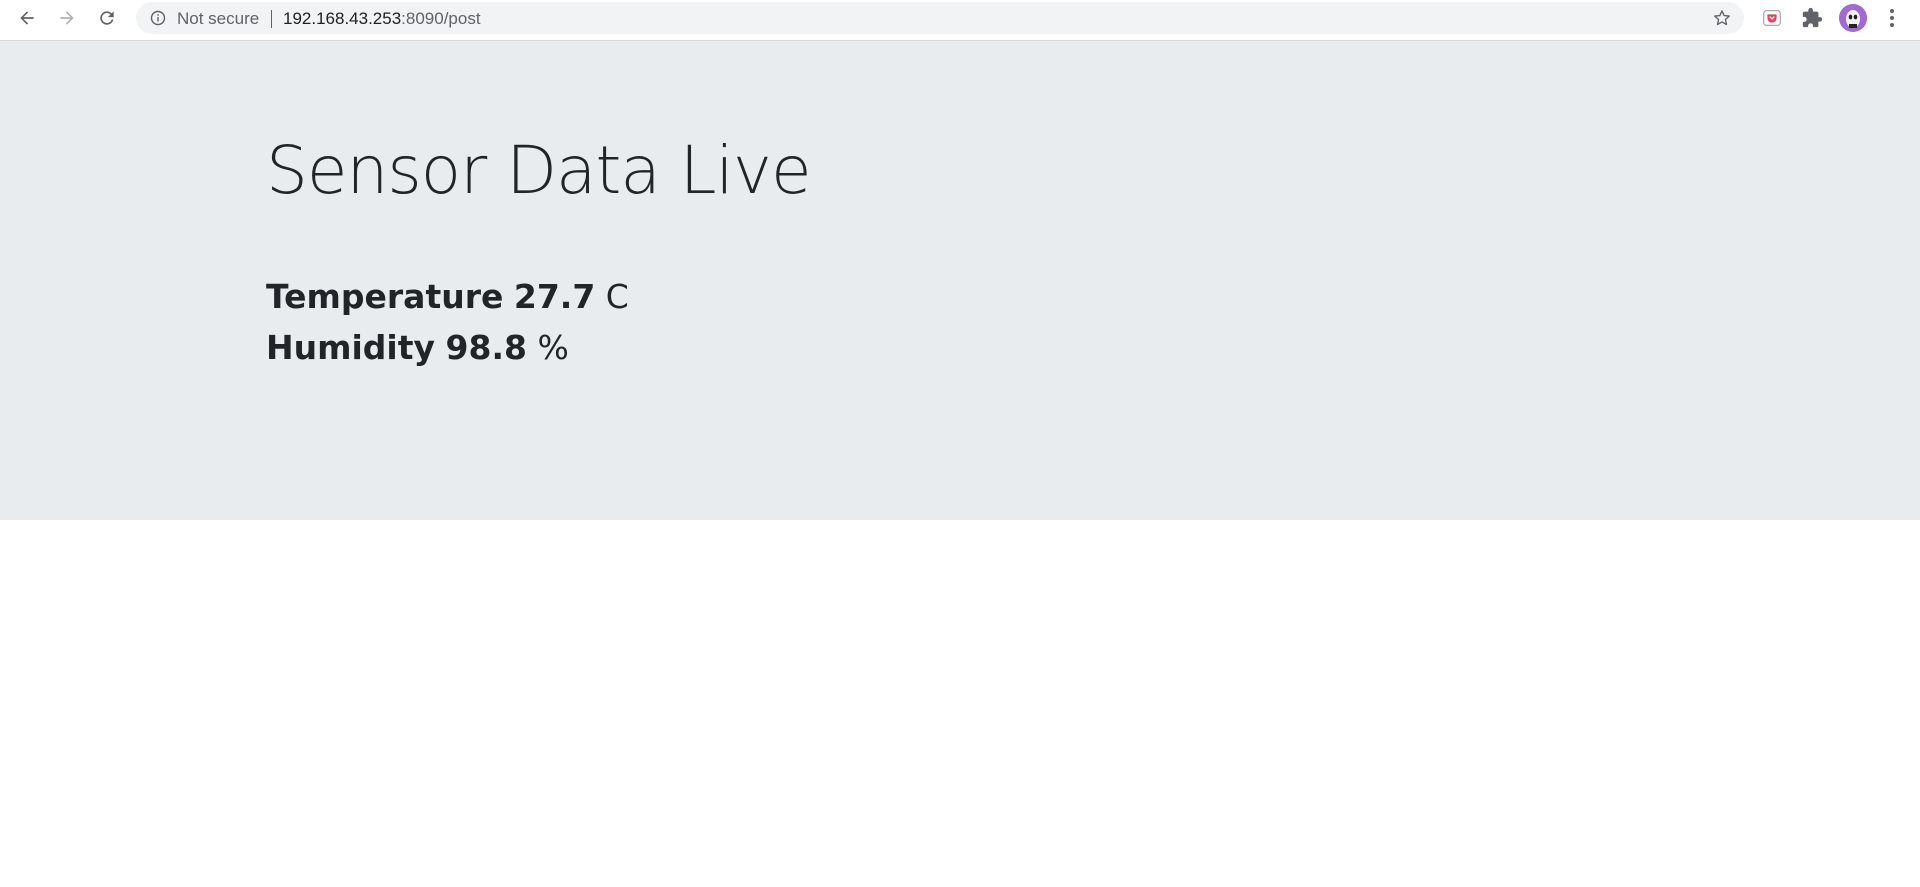  I want to click on temperature-value: 27.7, so click(554, 296).